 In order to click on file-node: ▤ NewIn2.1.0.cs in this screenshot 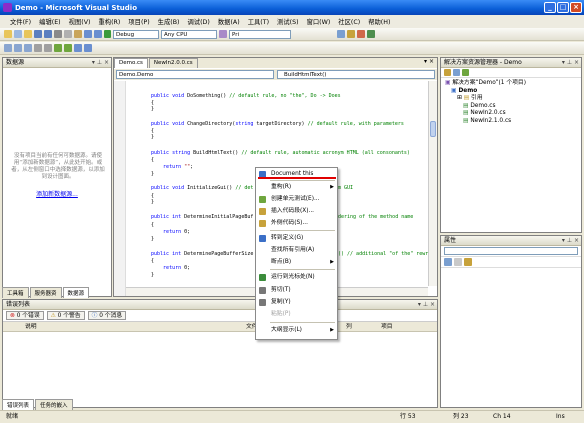, I will do `click(511, 122)`.